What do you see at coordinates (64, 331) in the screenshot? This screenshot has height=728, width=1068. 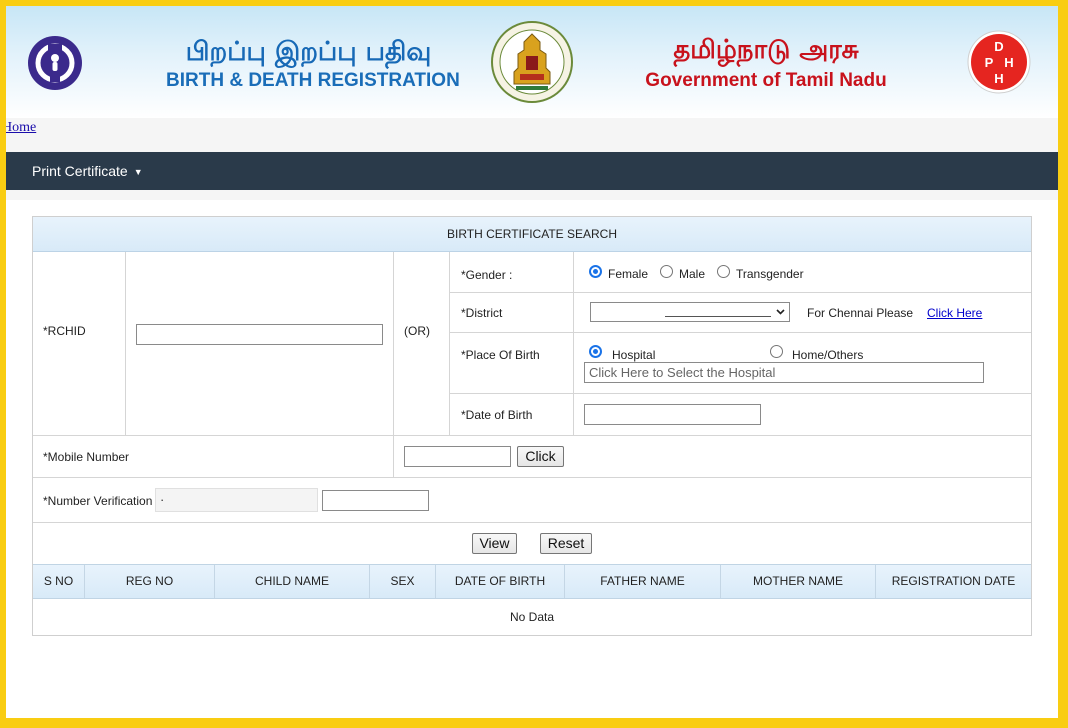 I see `rchid-label: *RCHID` at bounding box center [64, 331].